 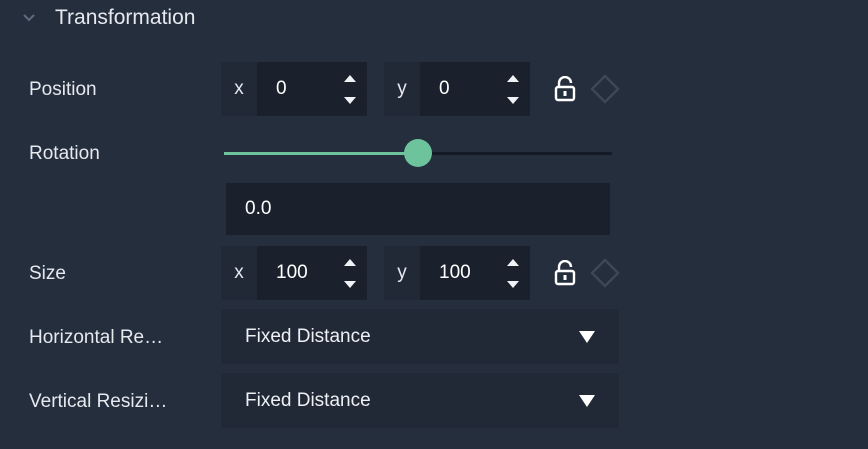 I want to click on size-y-stepper, so click(x=513, y=273).